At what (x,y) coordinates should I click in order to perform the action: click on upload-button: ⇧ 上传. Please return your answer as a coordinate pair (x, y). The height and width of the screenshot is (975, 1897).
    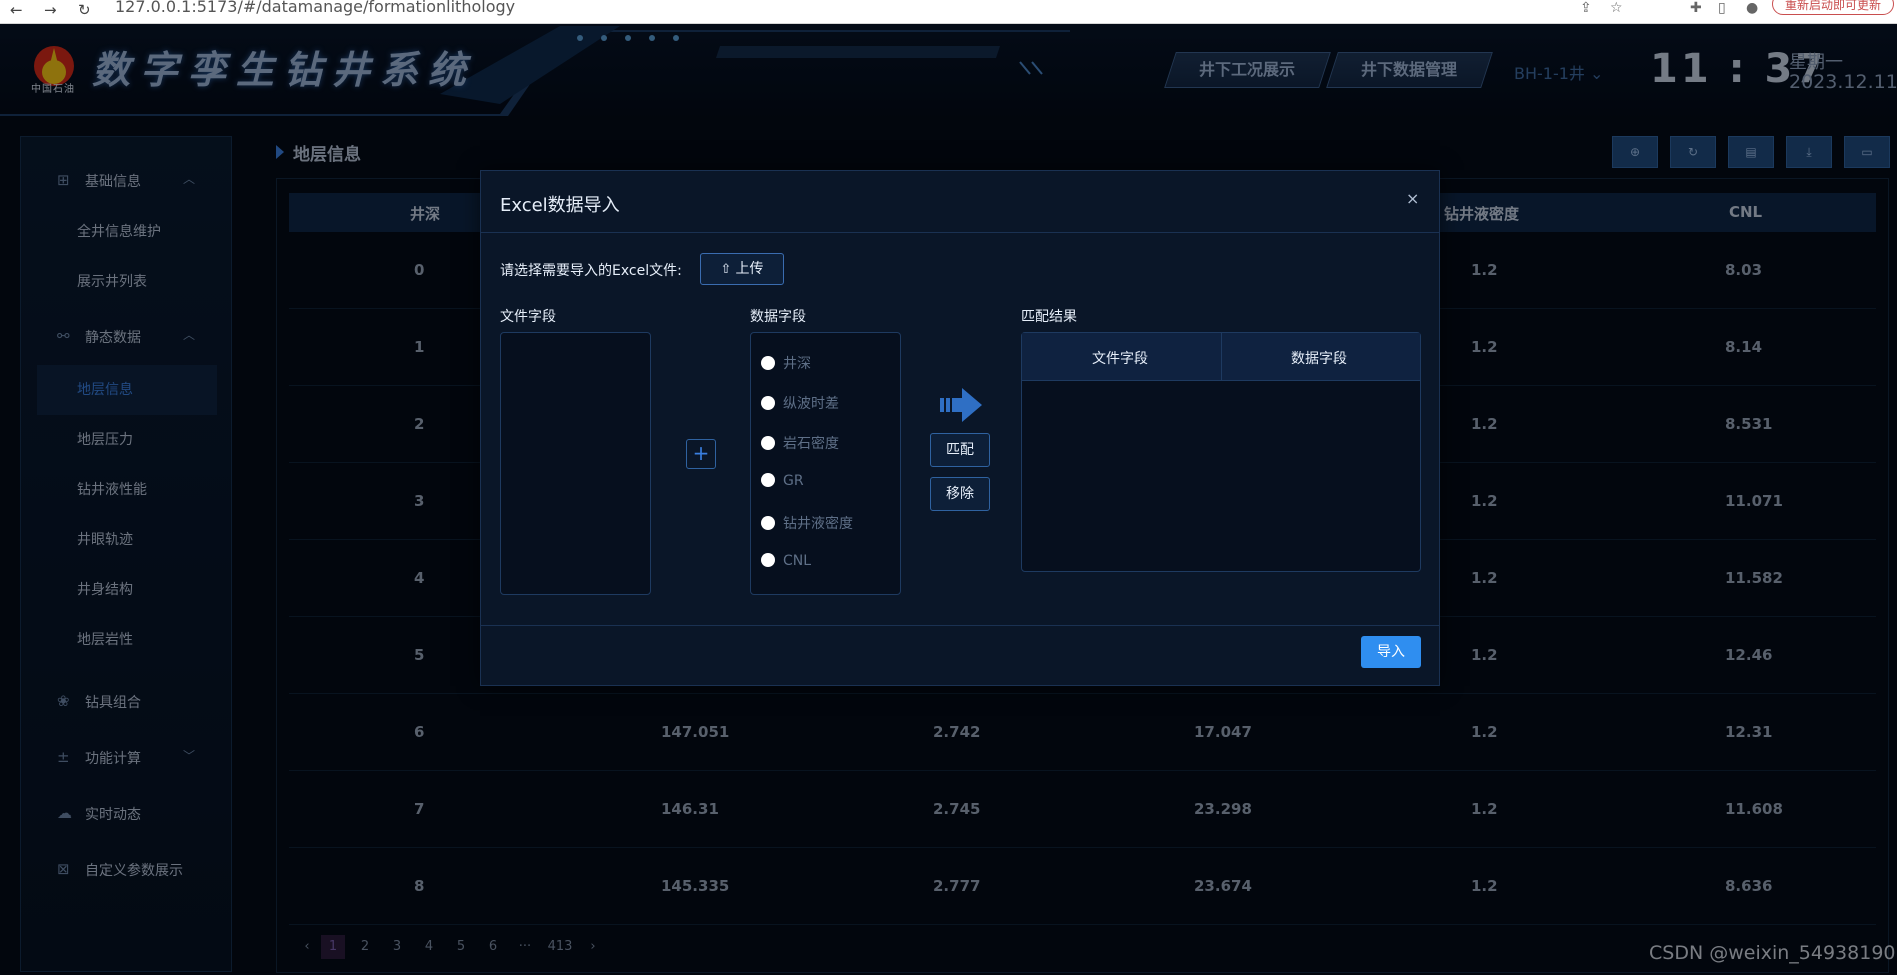
    Looking at the image, I should click on (742, 269).